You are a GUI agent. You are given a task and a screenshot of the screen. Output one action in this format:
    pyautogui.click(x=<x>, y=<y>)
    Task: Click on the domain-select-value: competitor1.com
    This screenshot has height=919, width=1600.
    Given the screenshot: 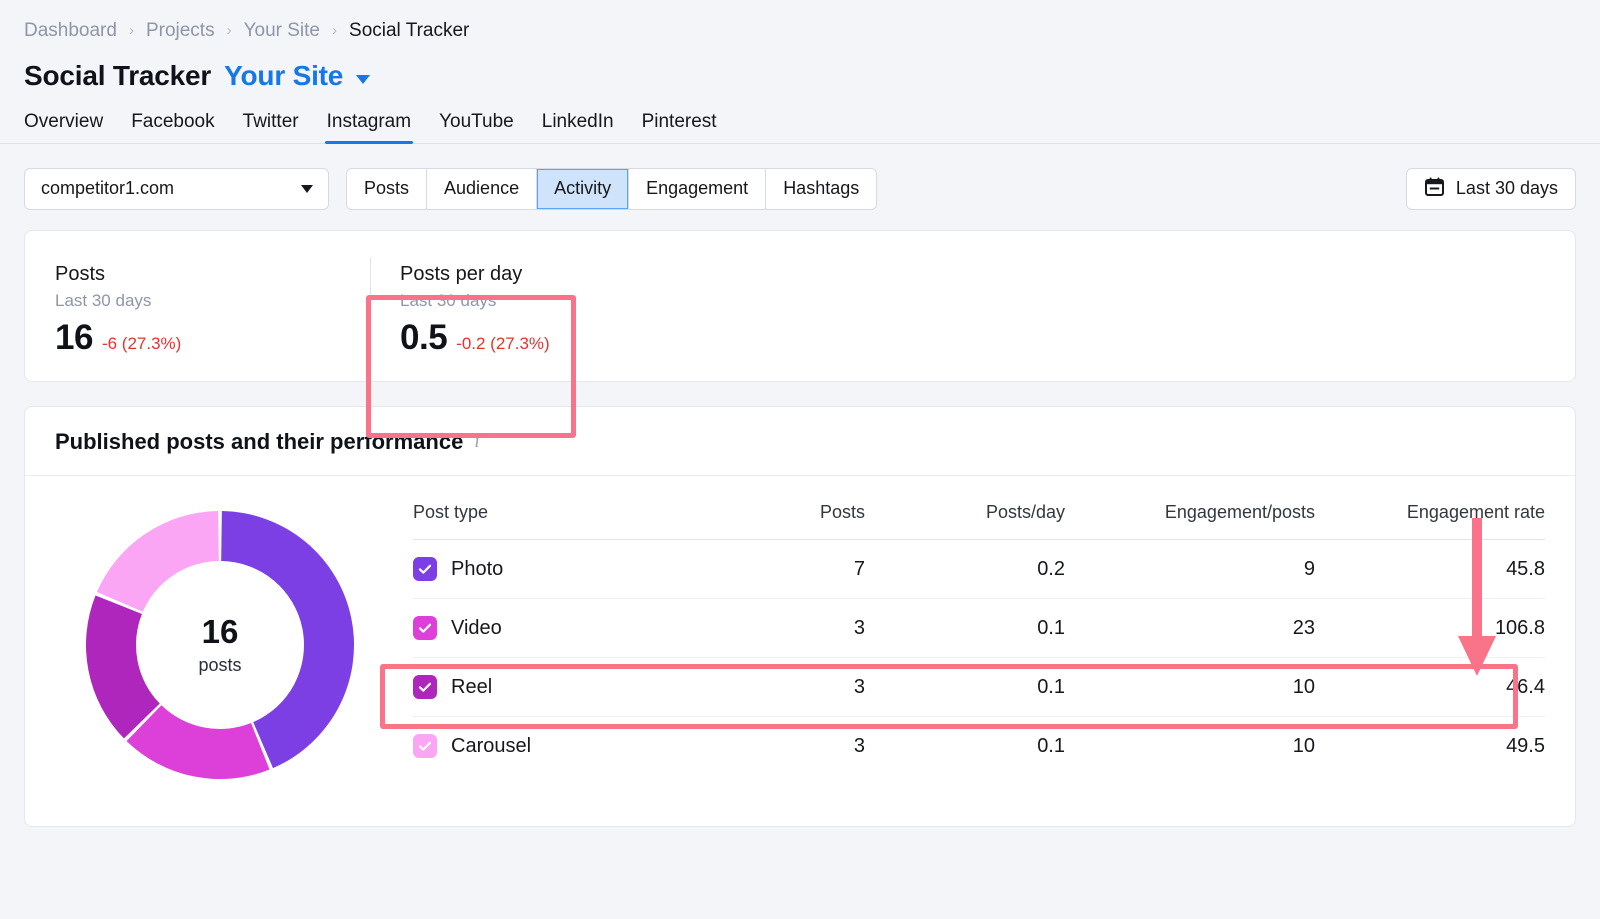 What is the action you would take?
    pyautogui.click(x=108, y=188)
    